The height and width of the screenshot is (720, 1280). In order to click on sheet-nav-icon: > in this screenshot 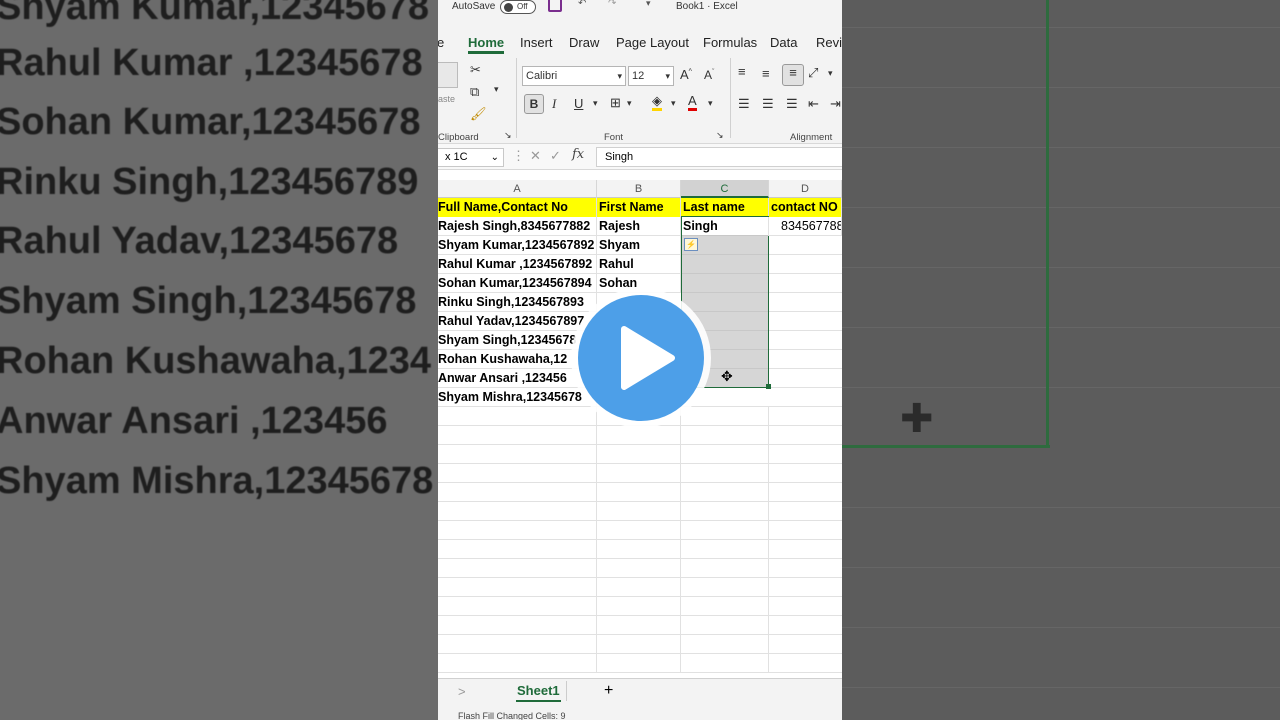, I will do `click(462, 691)`.